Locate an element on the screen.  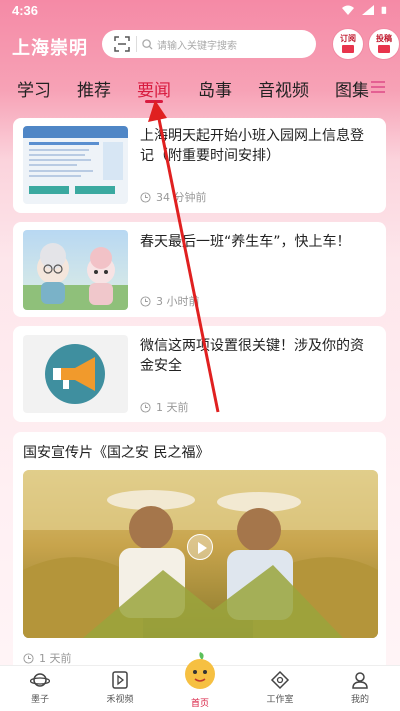
nav-studio: 工作室 is located at coordinates (280, 687).